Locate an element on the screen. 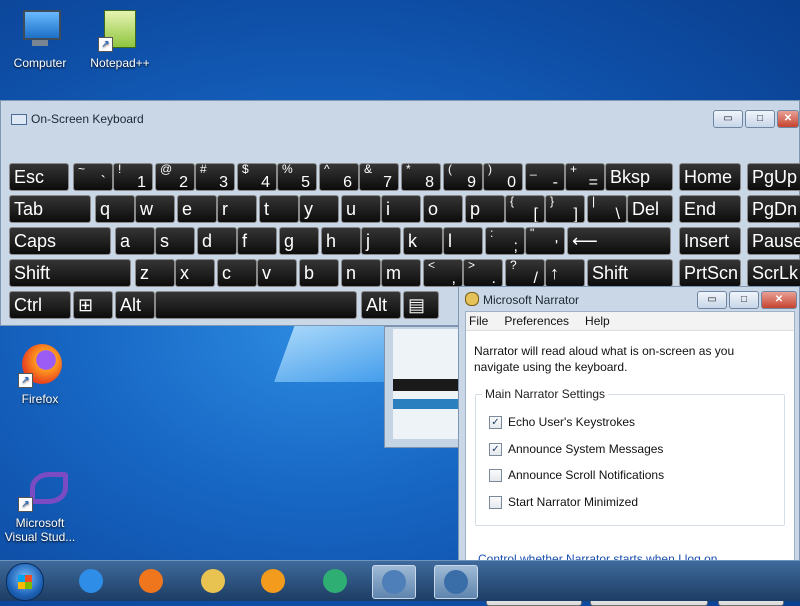 The width and height of the screenshot is (800, 606). key-o: o is located at coordinates (443, 209).